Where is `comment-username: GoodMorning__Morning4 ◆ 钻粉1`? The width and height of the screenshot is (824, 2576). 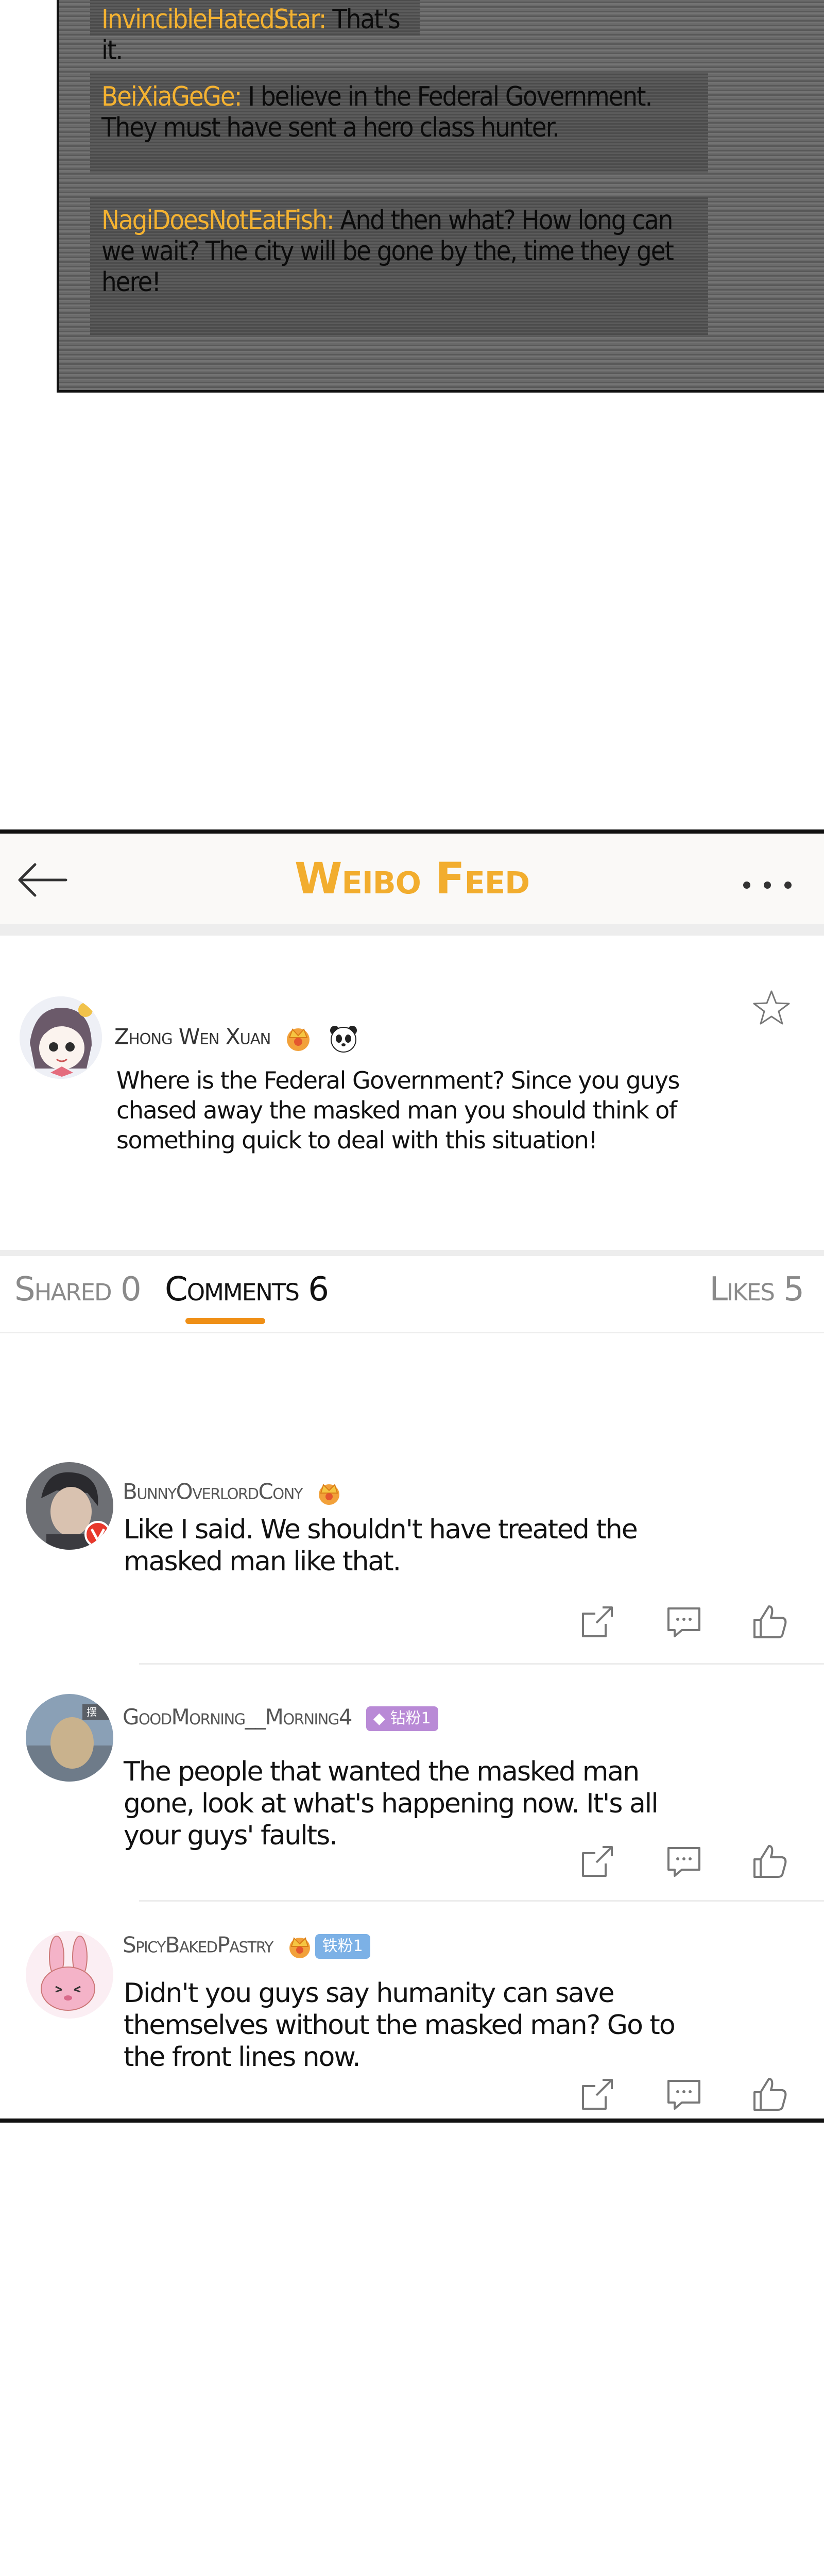 comment-username: GoodMorning__Morning4 ◆ 钻粉1 is located at coordinates (280, 1717).